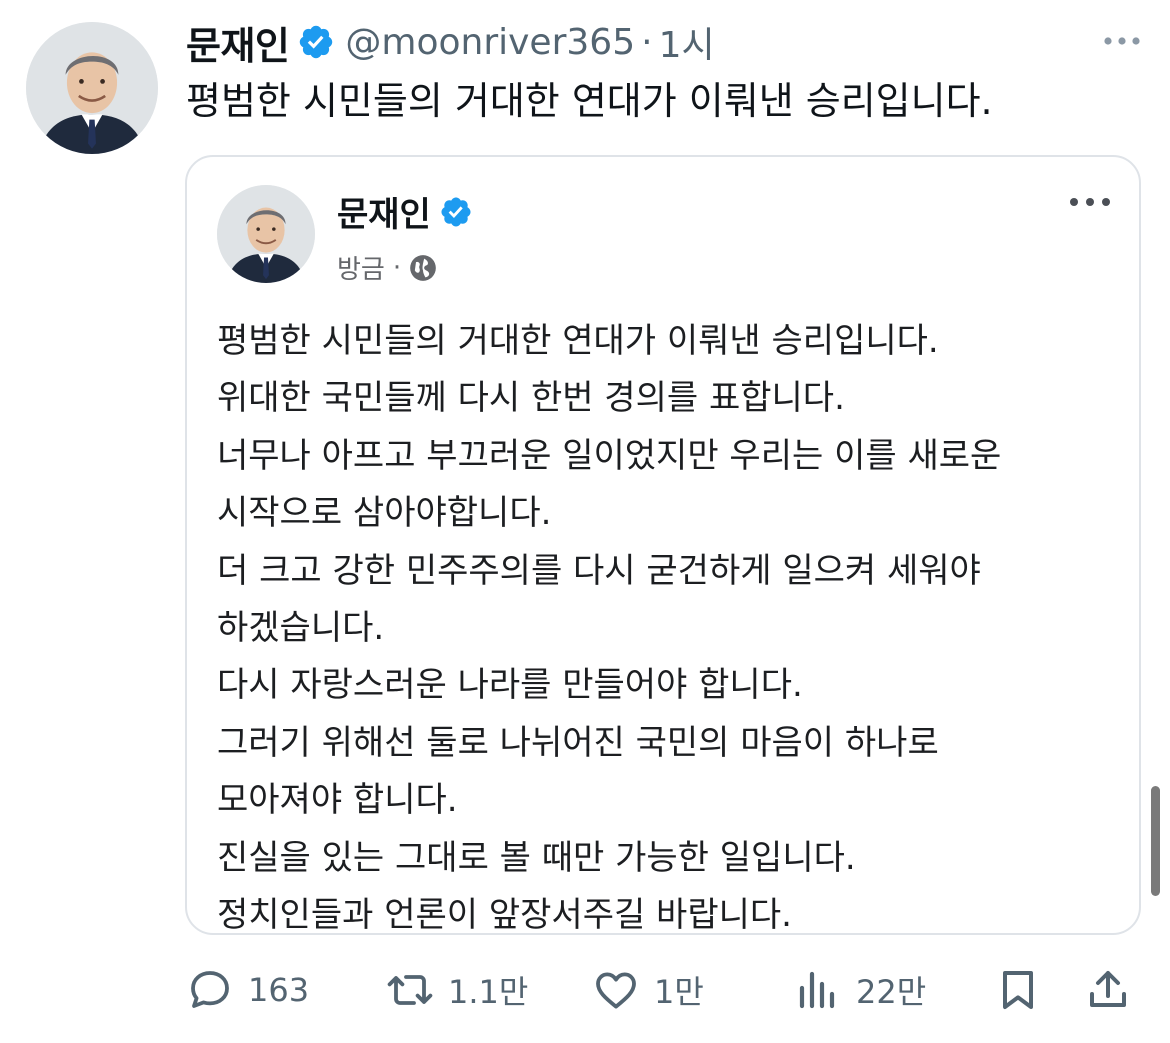 This screenshot has height=1043, width=1170. I want to click on bookmark-button, so click(1018, 990).